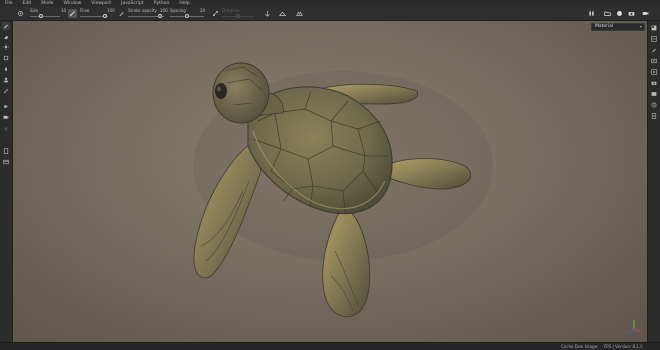  What do you see at coordinates (27, 3) in the screenshot?
I see `menu-edit: Edit` at bounding box center [27, 3].